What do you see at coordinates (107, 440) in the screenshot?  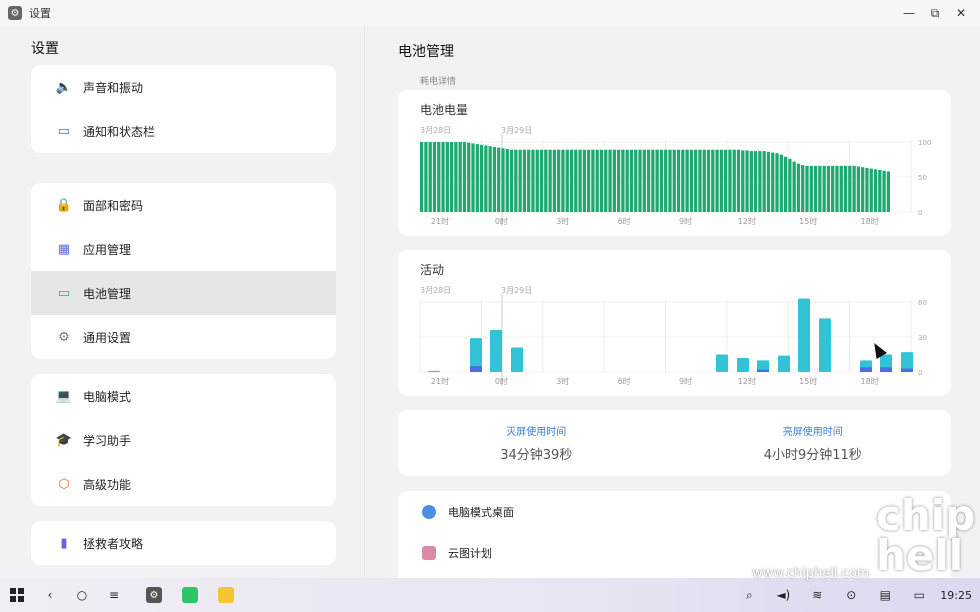 I see `sidebar-item-label: 学习助手` at bounding box center [107, 440].